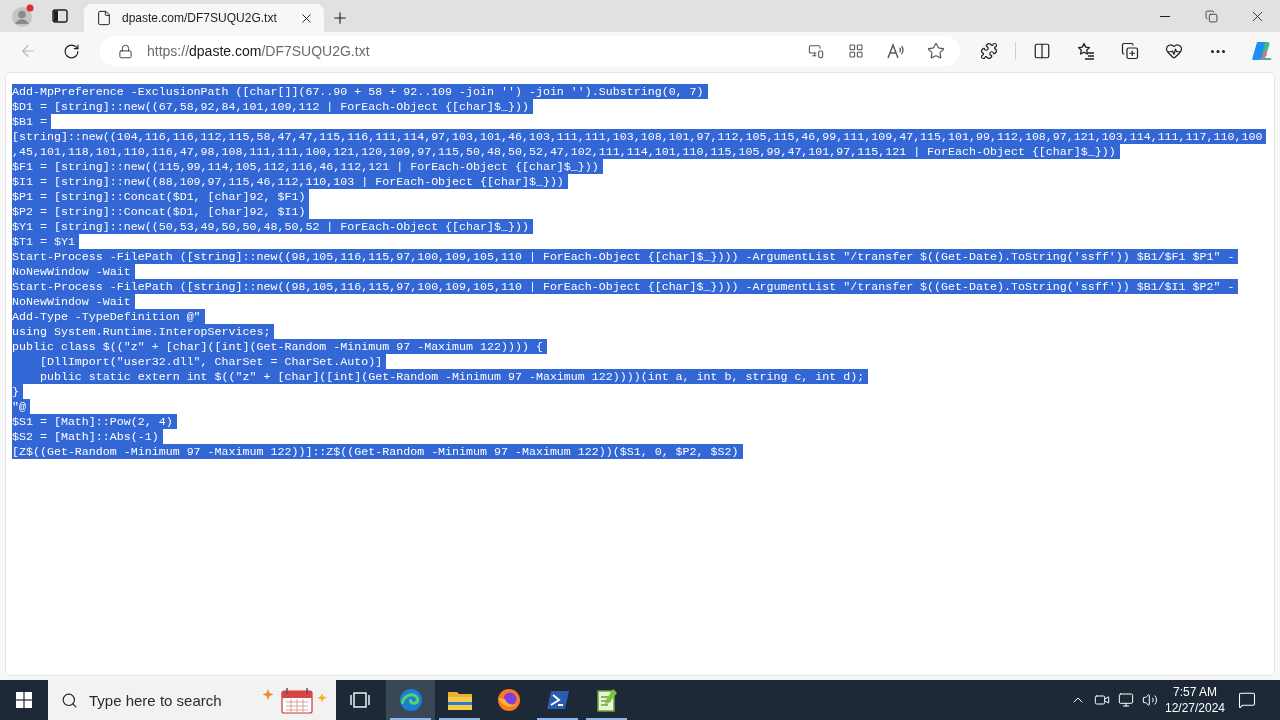 The image size is (1280, 720). I want to click on tab-actions-icon, so click(60, 16).